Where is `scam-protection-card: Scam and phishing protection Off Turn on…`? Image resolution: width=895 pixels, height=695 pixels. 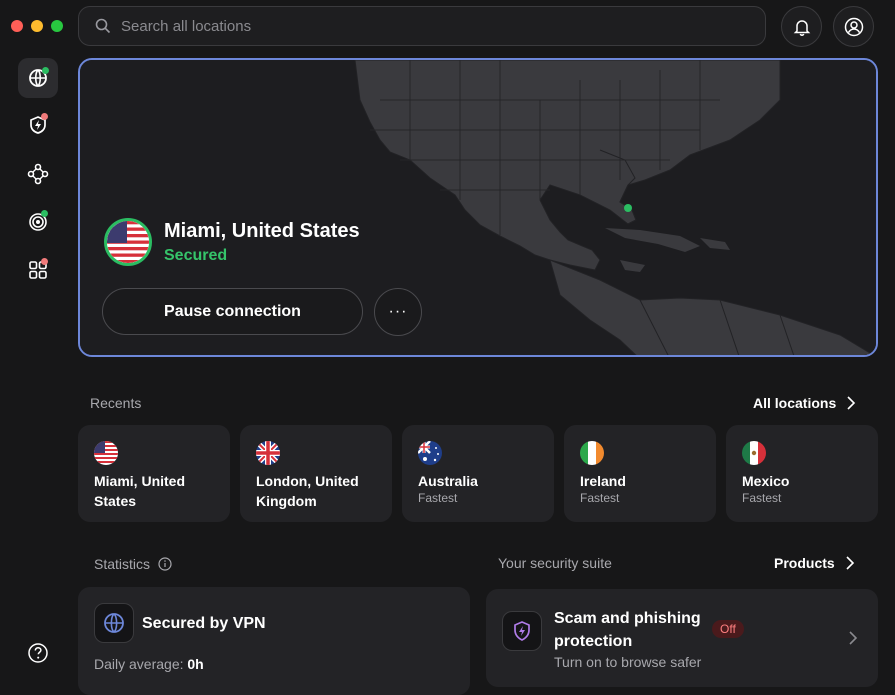
scam-protection-card: Scam and phishing protection Off Turn on… is located at coordinates (682, 638).